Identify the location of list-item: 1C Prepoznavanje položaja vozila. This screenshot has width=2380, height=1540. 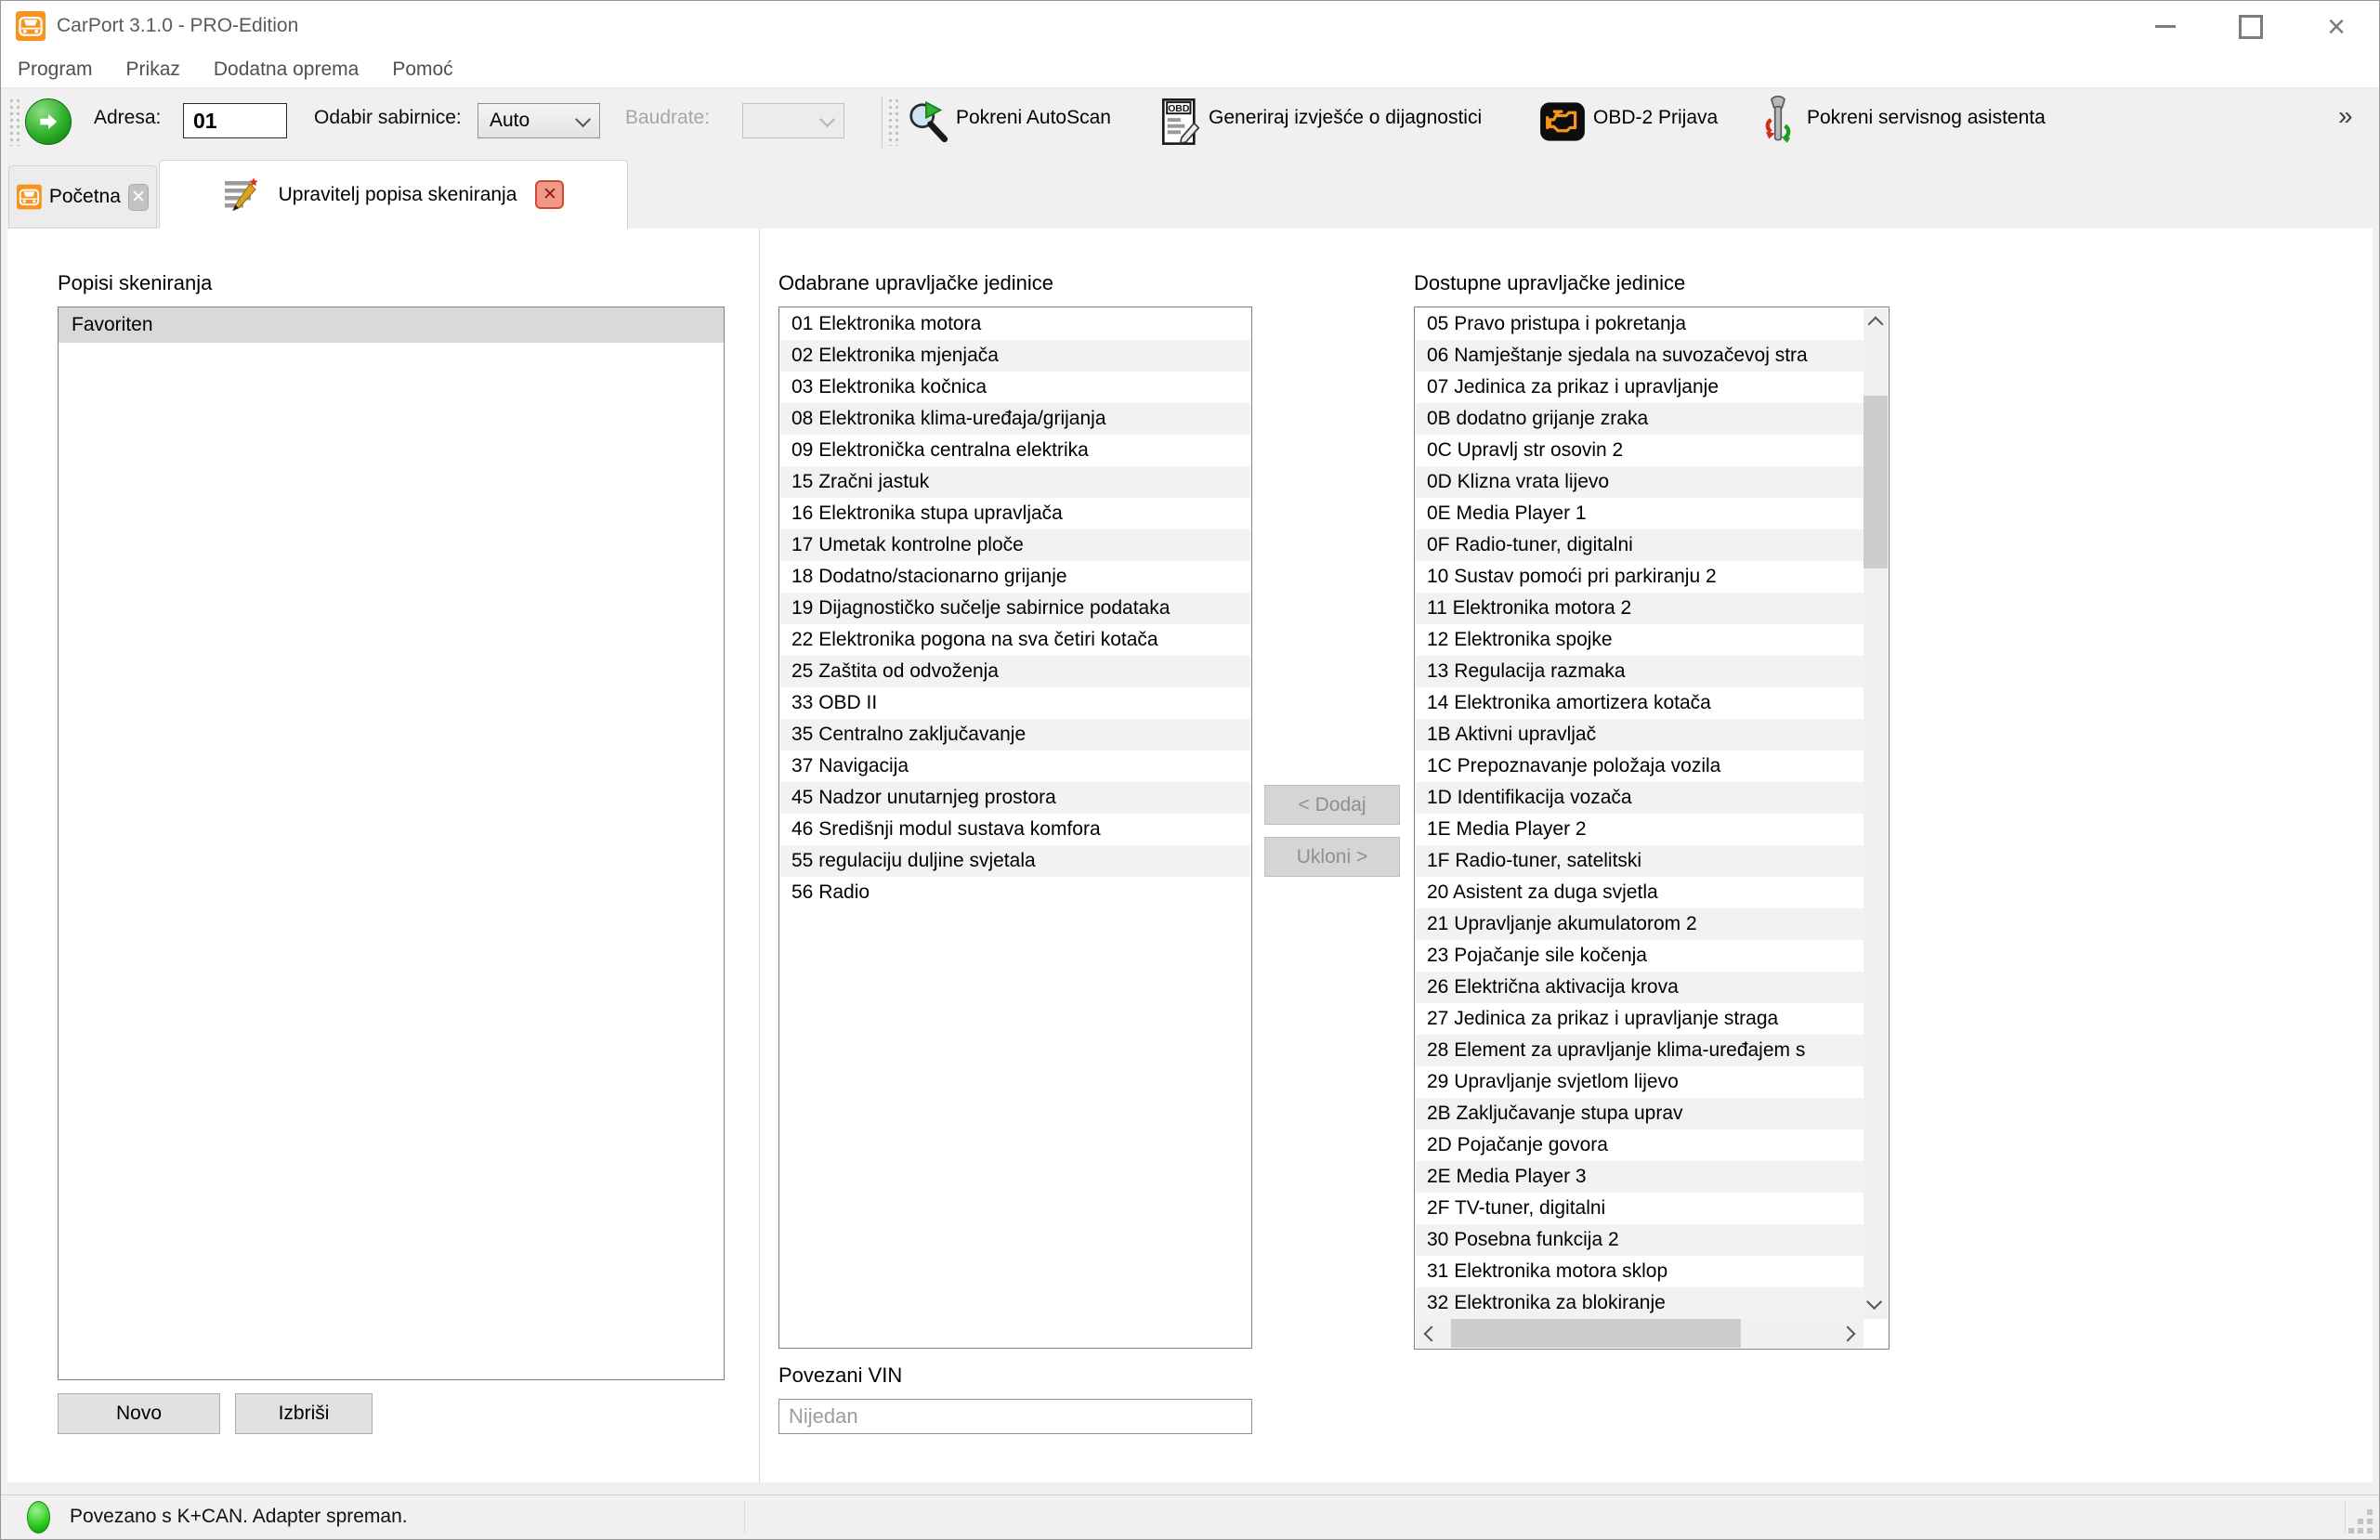
(1639, 766).